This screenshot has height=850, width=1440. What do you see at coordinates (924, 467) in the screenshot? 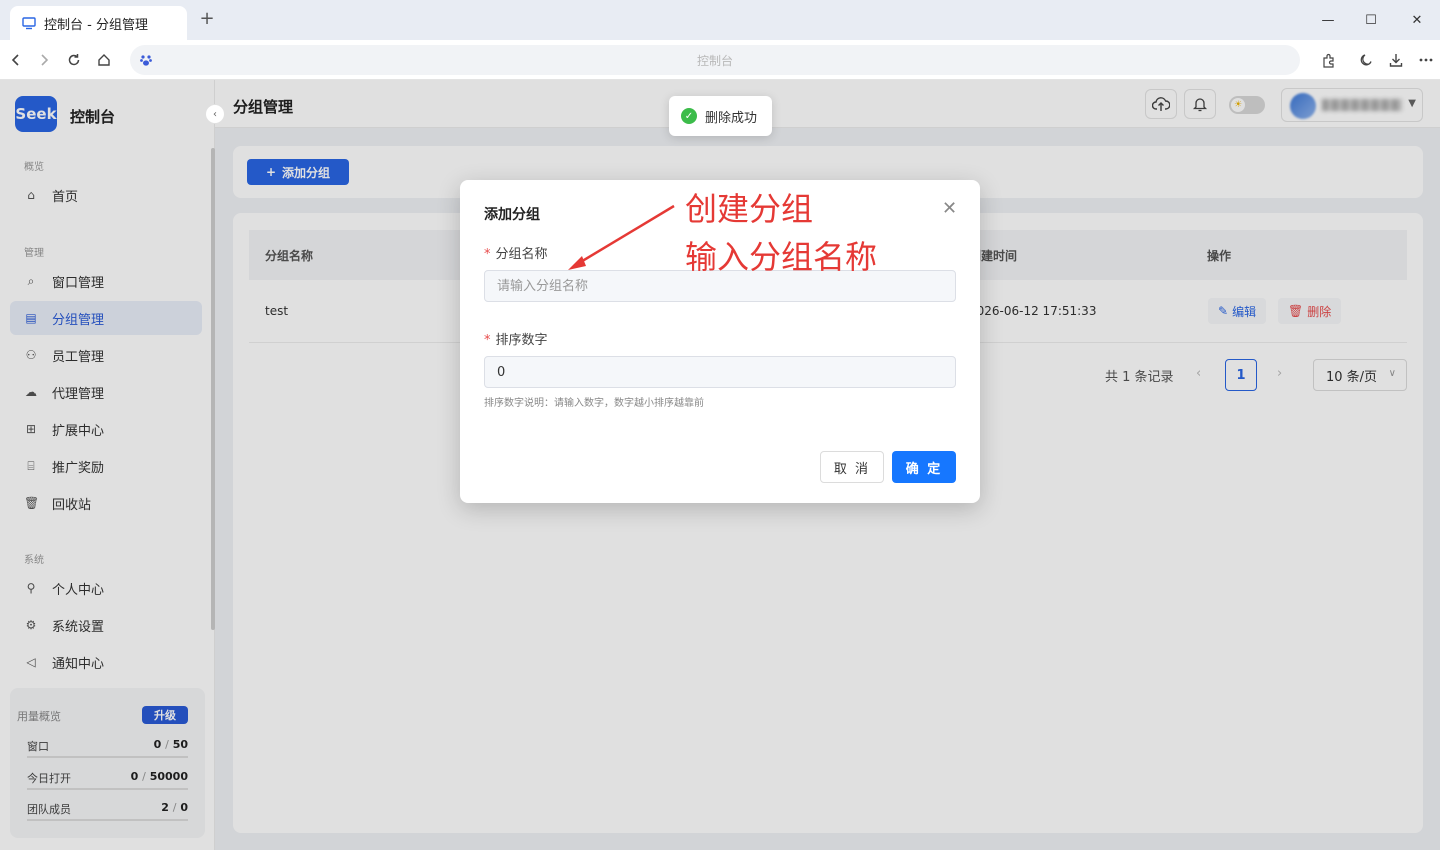
I see `confirm-button: 确 定` at bounding box center [924, 467].